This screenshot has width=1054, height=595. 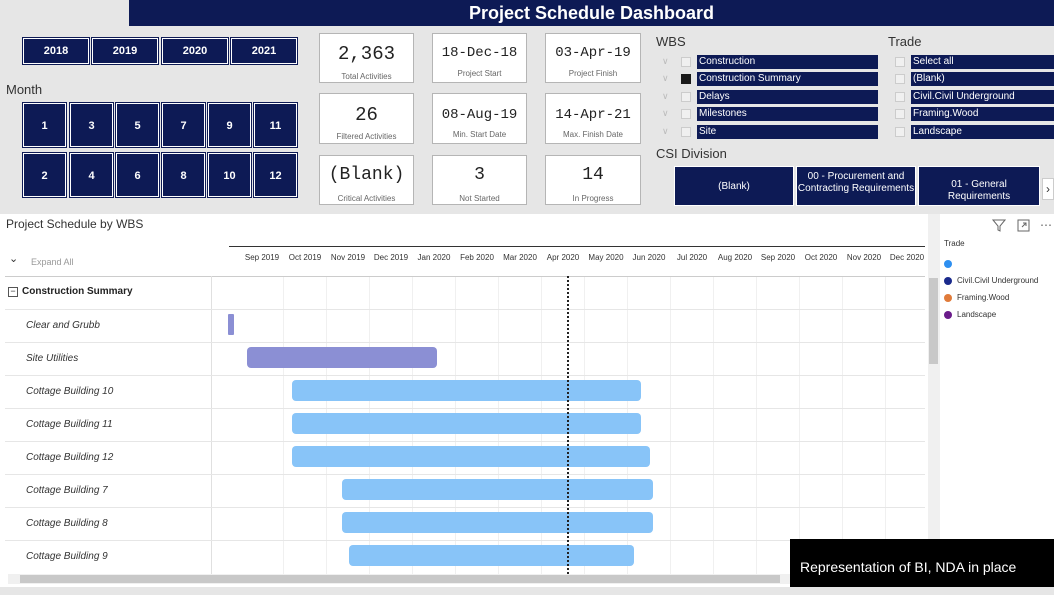 I want to click on scrollbar-thumb, so click(x=933, y=321).